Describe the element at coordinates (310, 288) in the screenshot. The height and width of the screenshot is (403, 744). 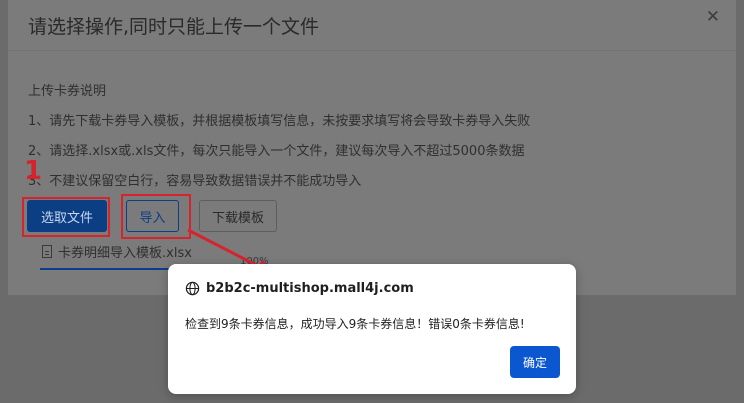
I see `alert-origin: b2b2c-multishop.mall4j.com` at that location.